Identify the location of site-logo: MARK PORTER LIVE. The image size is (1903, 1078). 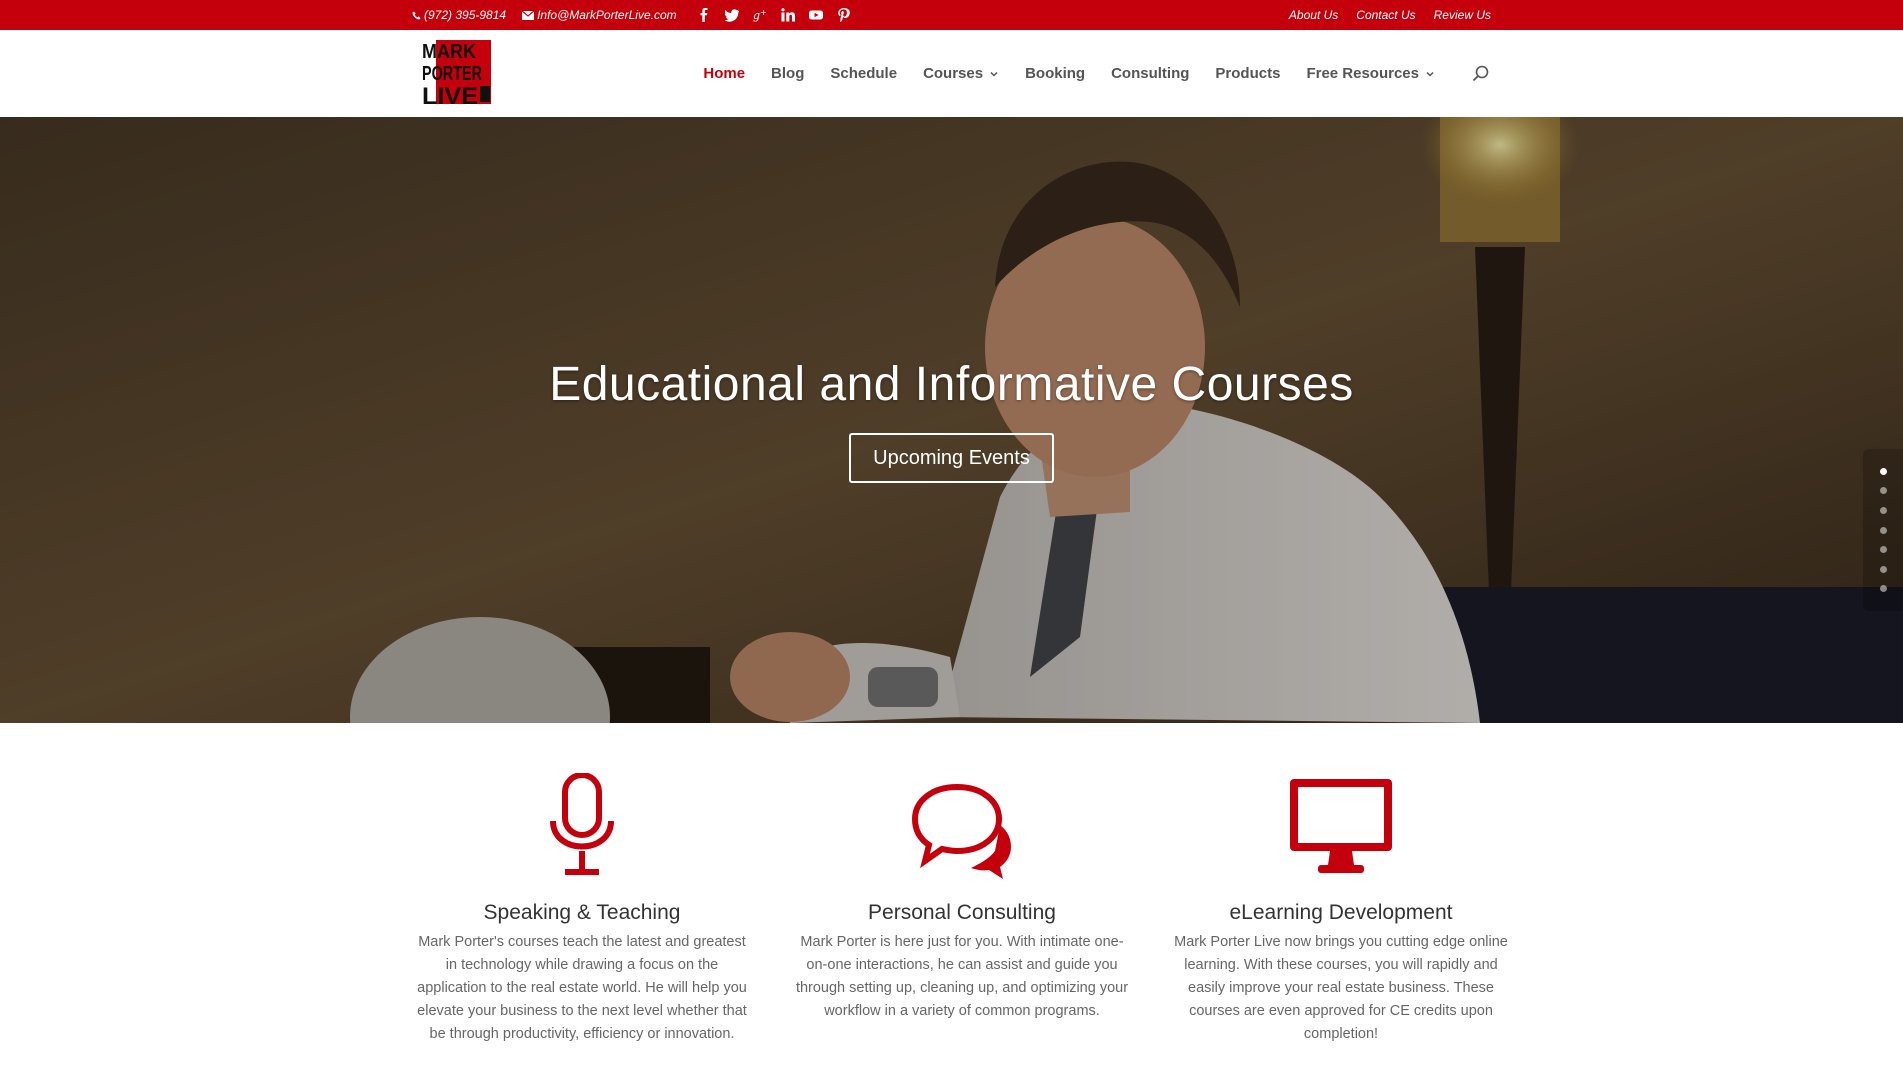
(456, 73).